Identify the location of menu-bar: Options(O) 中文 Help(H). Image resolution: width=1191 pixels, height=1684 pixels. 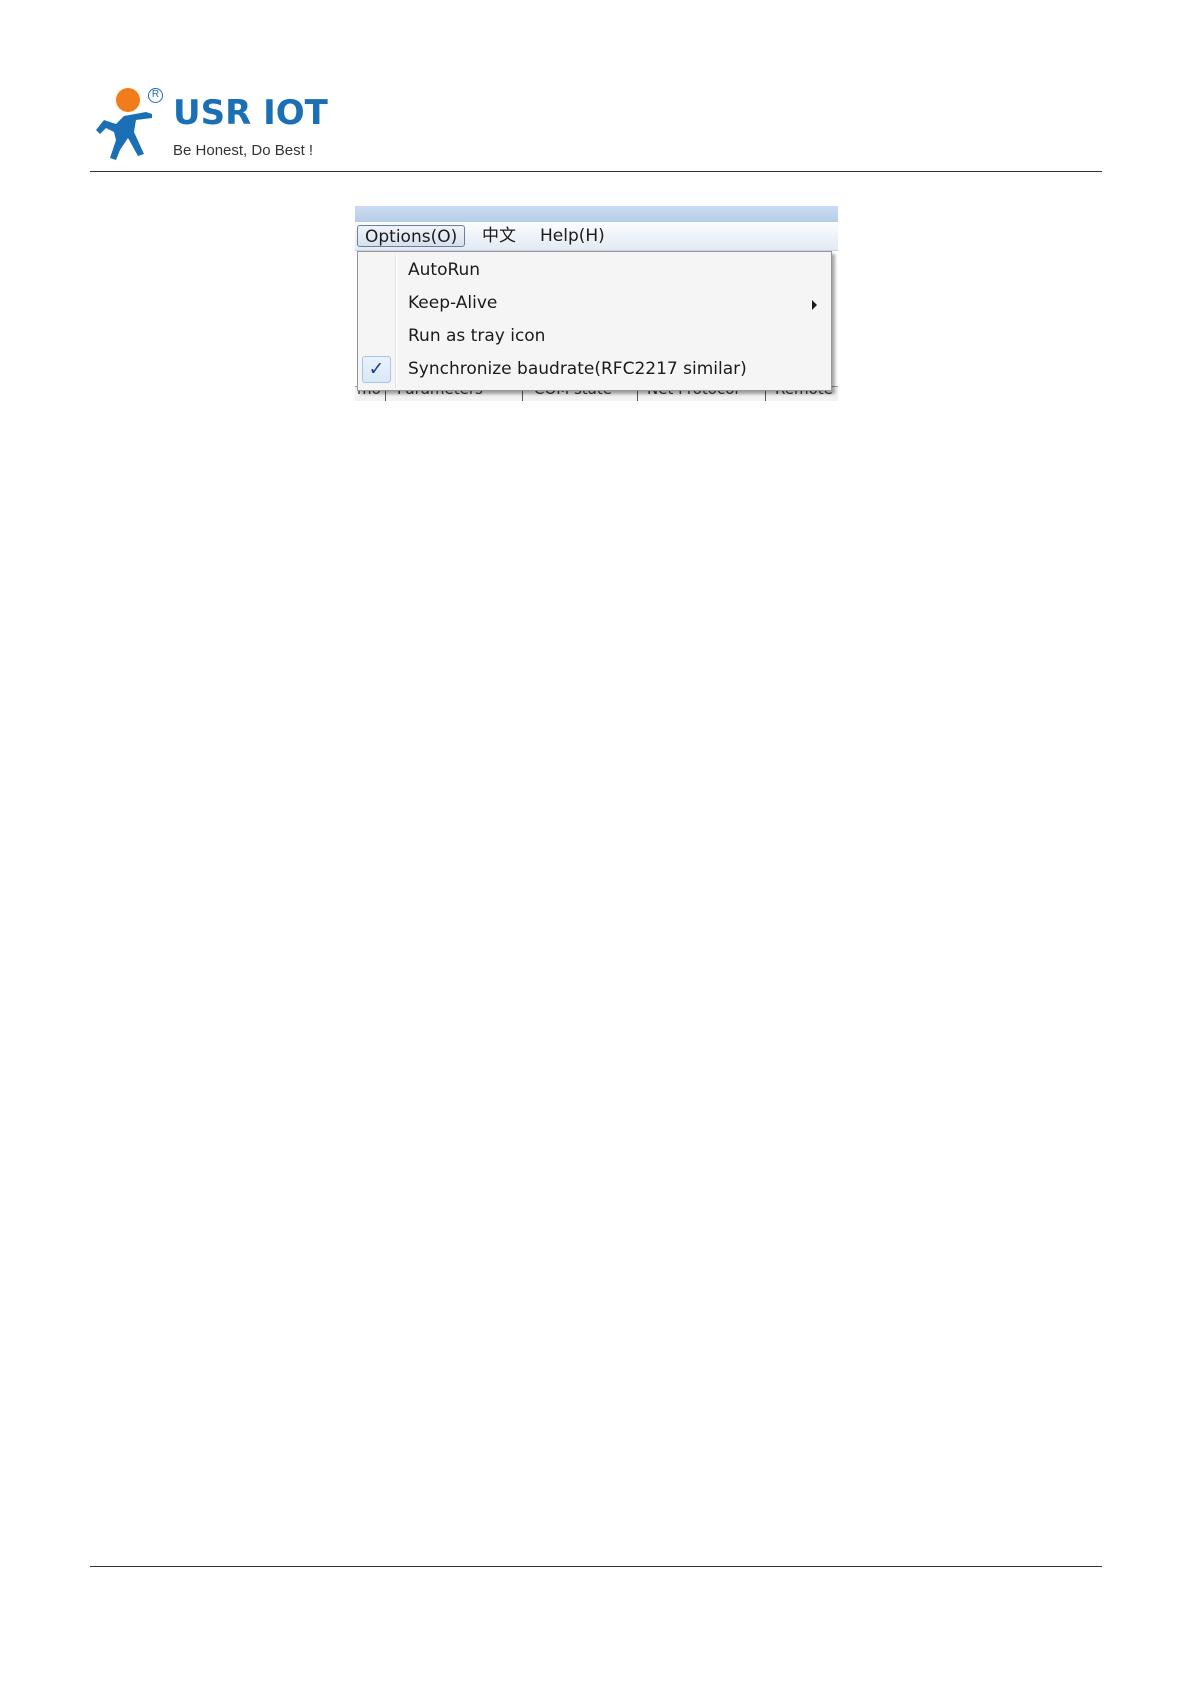
(596, 236).